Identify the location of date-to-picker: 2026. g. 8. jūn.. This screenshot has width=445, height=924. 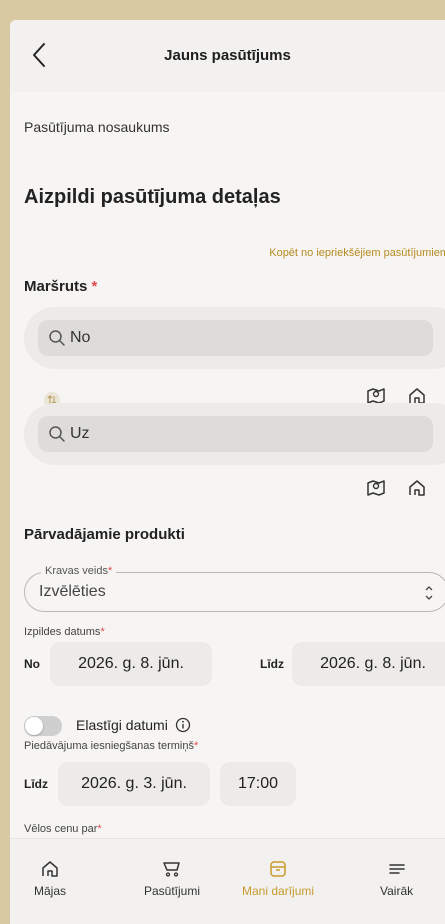
(368, 664).